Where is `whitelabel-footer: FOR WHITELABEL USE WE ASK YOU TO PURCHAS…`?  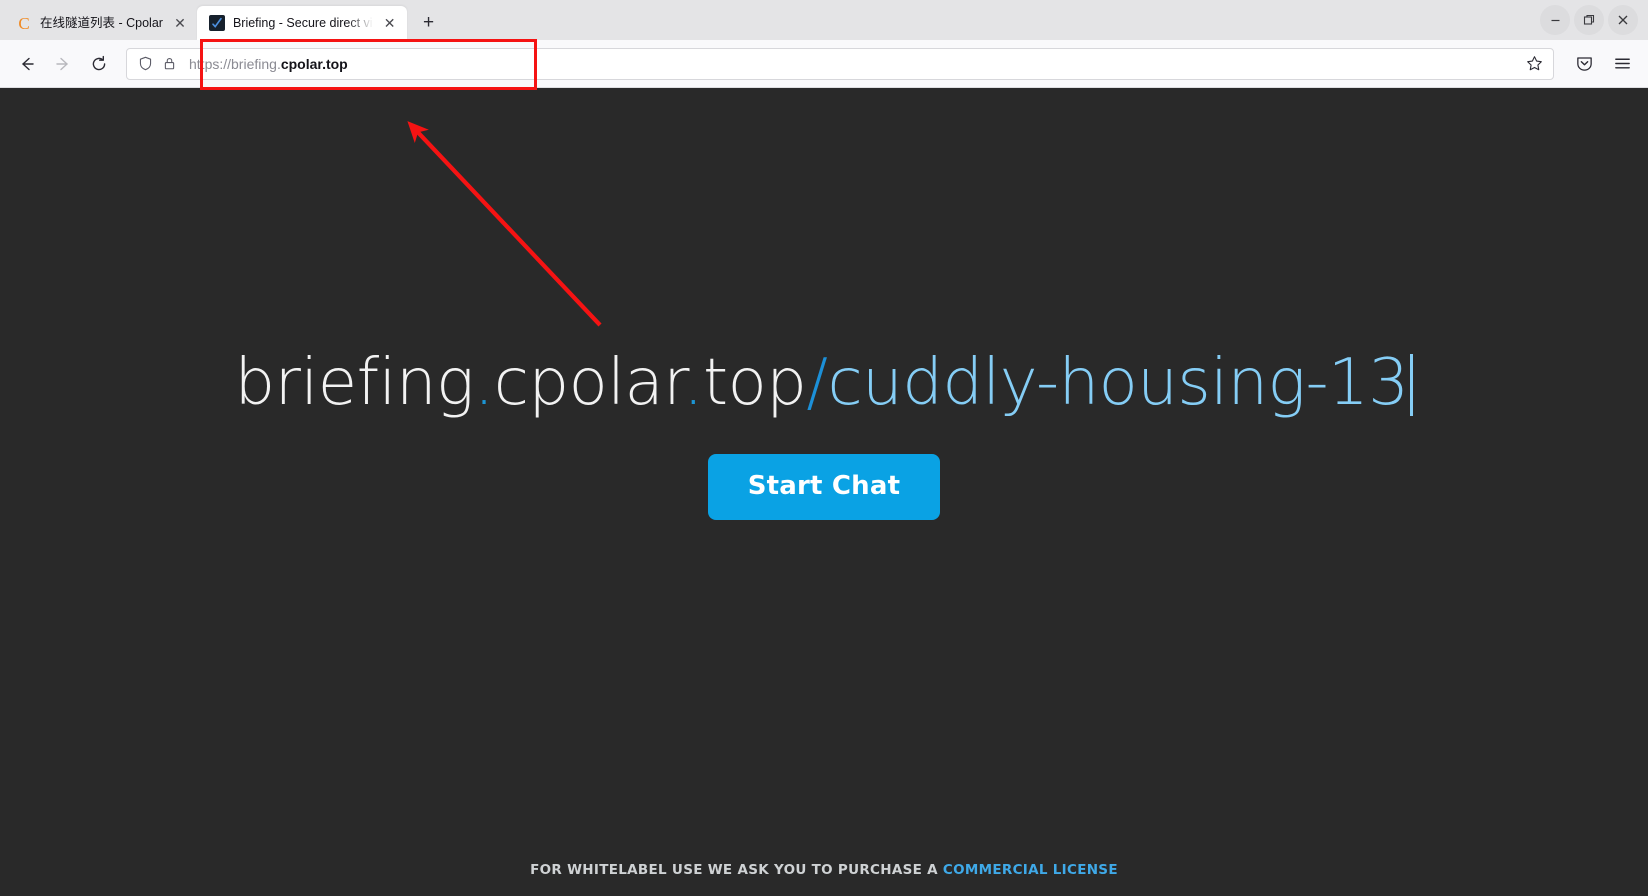
whitelabel-footer: FOR WHITELABEL USE WE ASK YOU TO PURCHAS… is located at coordinates (824, 870).